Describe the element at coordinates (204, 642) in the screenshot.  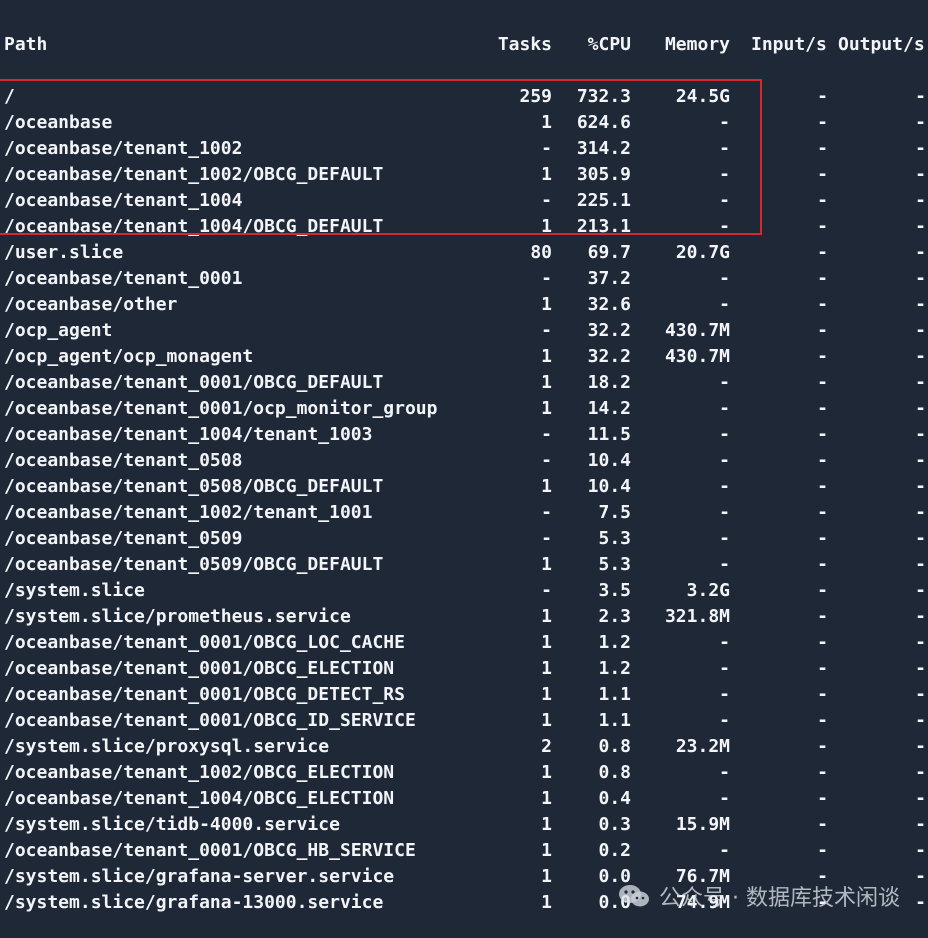
I see `cell-path: /oceanbase/tenant_0001/OBCG_LOC_CACHE` at that location.